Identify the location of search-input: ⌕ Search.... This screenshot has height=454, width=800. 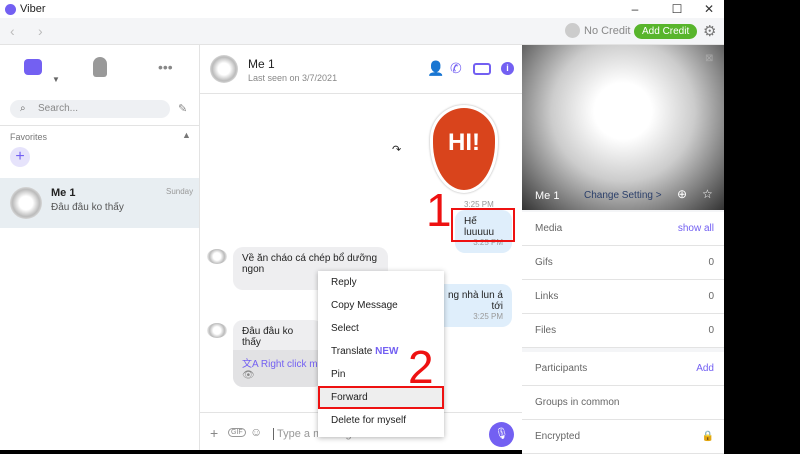
(90, 109).